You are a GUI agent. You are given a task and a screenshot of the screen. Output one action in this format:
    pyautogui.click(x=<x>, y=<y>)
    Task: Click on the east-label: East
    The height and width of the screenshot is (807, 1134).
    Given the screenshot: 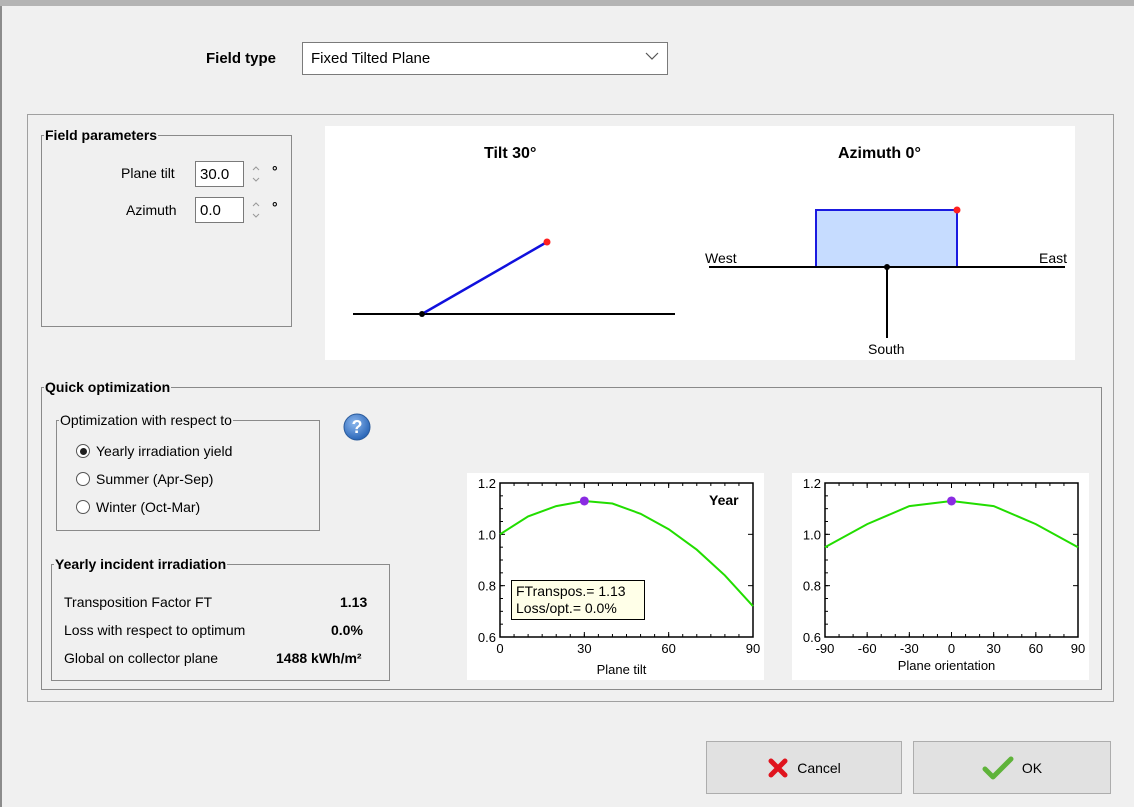 What is the action you would take?
    pyautogui.click(x=1053, y=258)
    